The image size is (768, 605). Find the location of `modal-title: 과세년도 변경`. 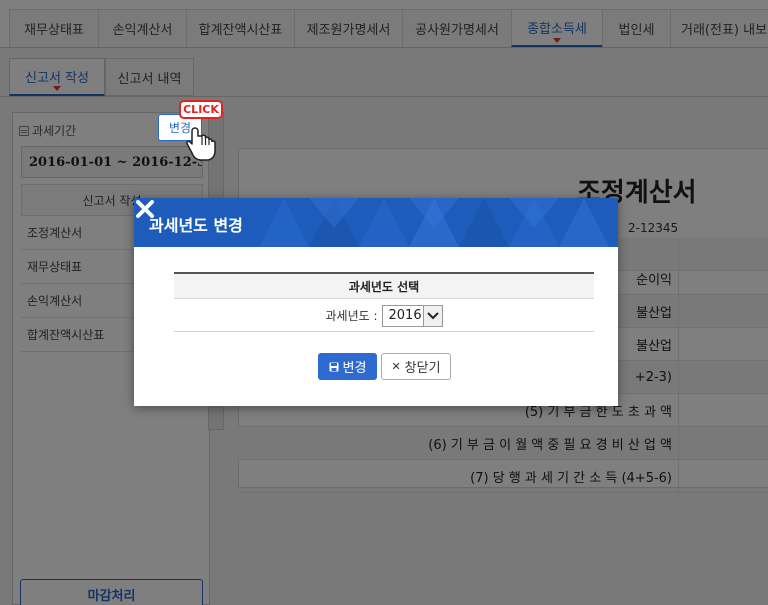

modal-title: 과세년도 변경 is located at coordinates (196, 225).